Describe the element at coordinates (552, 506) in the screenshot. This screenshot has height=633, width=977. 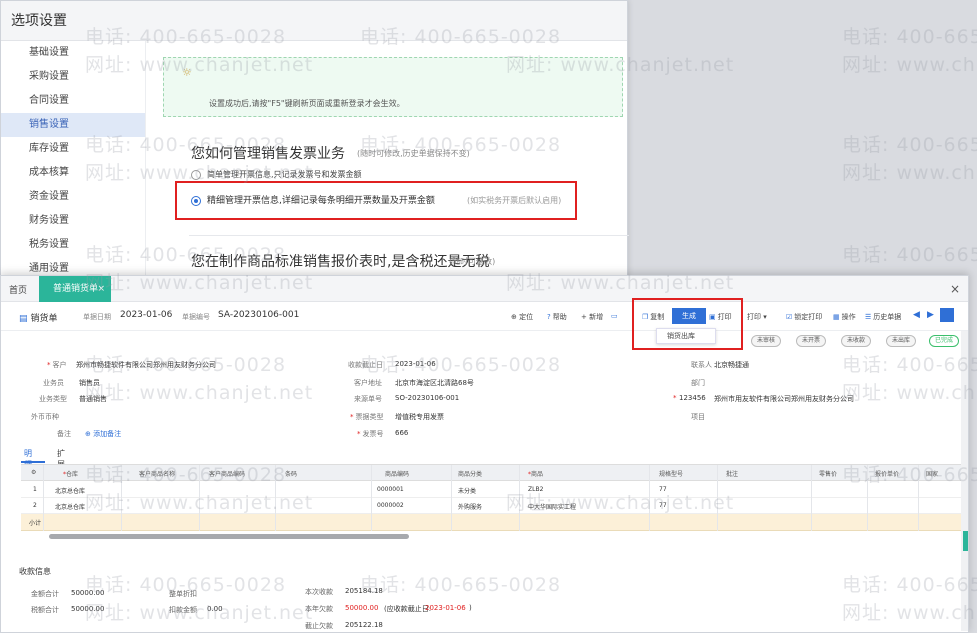
I see `row-item: 中大华国际实工程` at that location.